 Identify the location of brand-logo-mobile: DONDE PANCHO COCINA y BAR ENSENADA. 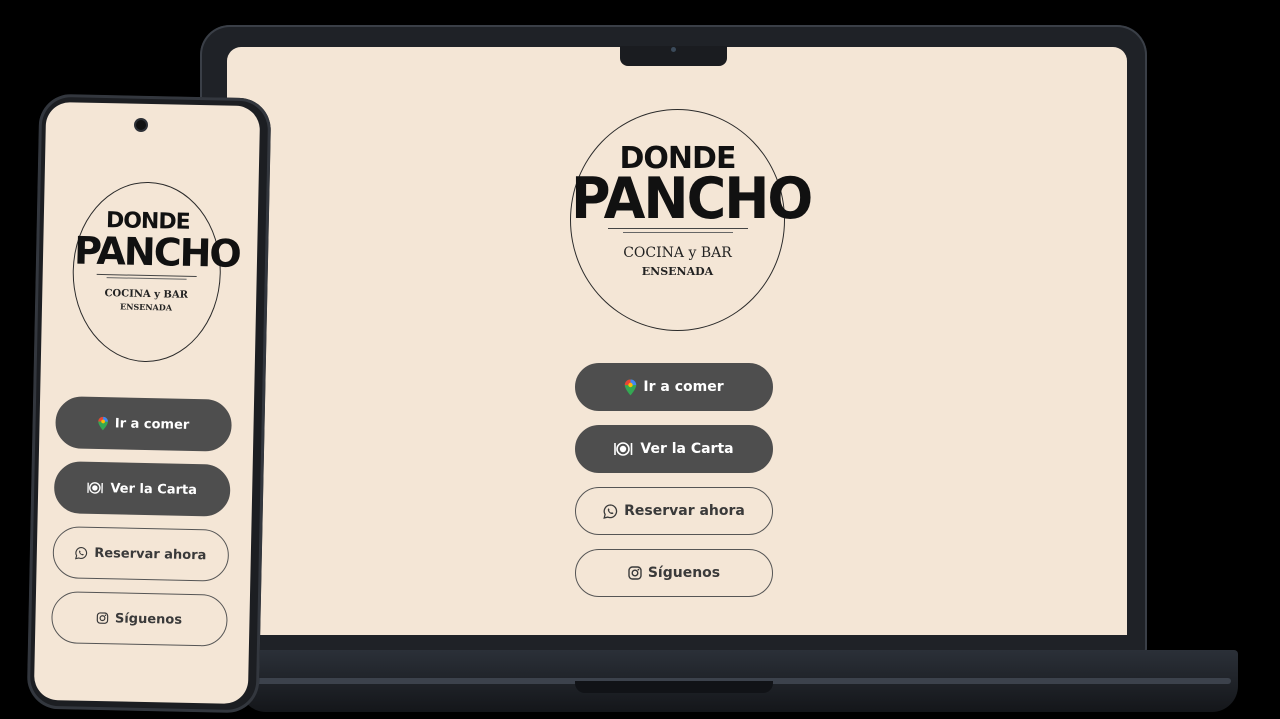
(155, 272).